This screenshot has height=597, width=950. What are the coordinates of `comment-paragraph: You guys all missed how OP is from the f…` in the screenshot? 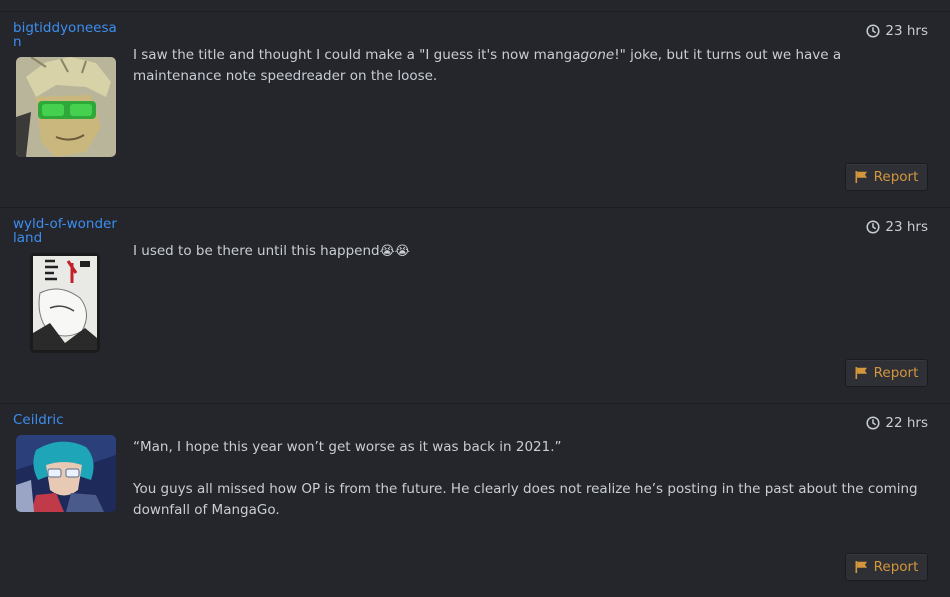 It's located at (525, 499).